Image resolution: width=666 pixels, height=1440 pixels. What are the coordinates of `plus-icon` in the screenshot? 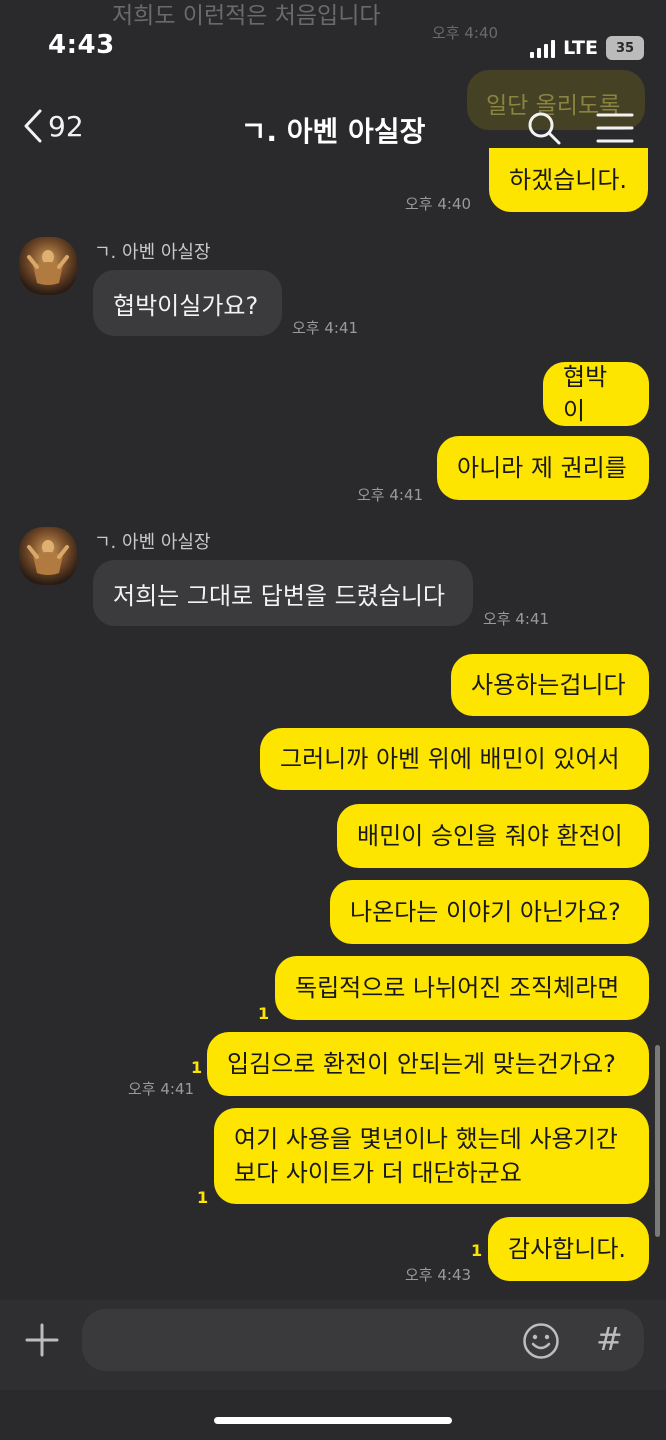 It's located at (42, 1340).